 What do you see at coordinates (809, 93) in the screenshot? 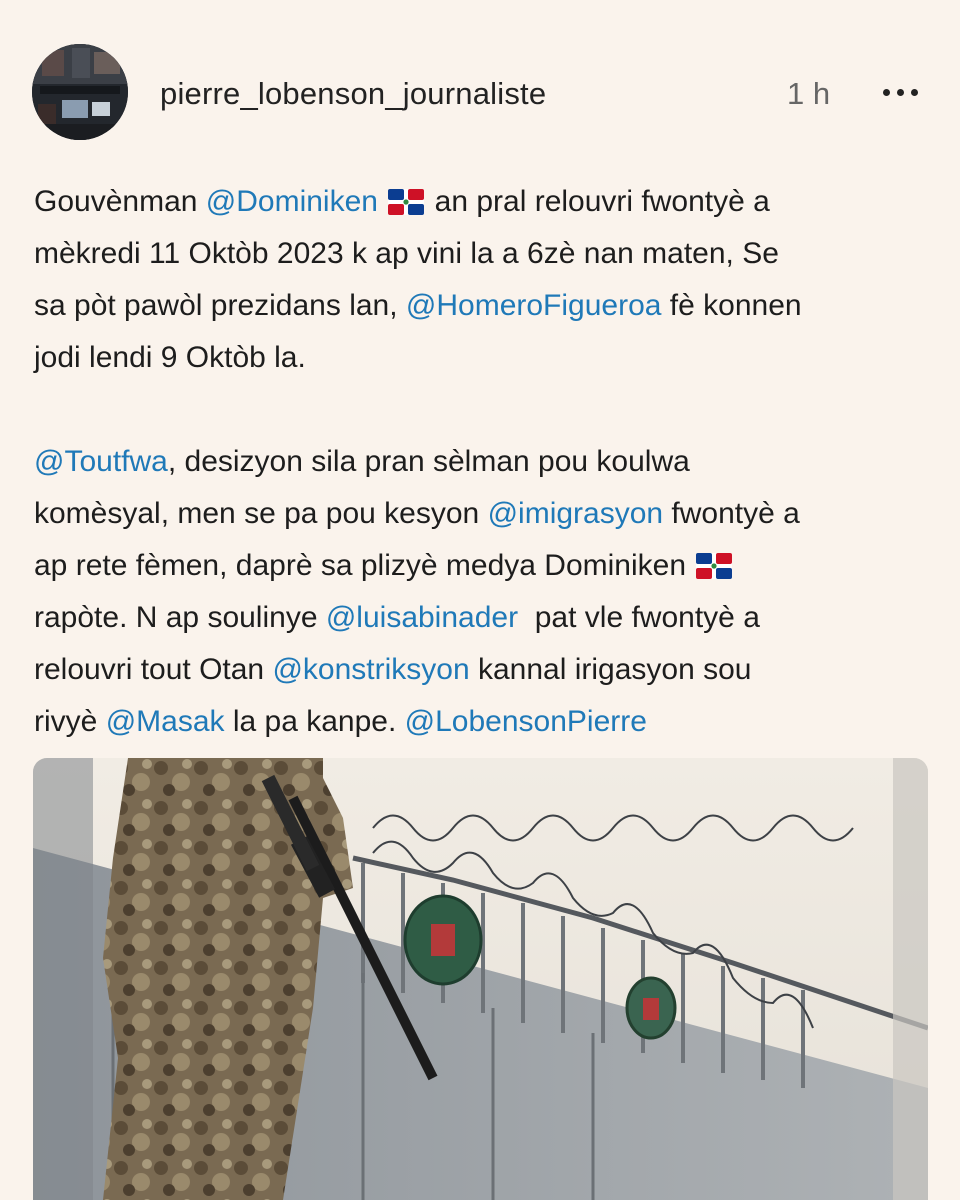
I see `timestamp: 1 h` at bounding box center [809, 93].